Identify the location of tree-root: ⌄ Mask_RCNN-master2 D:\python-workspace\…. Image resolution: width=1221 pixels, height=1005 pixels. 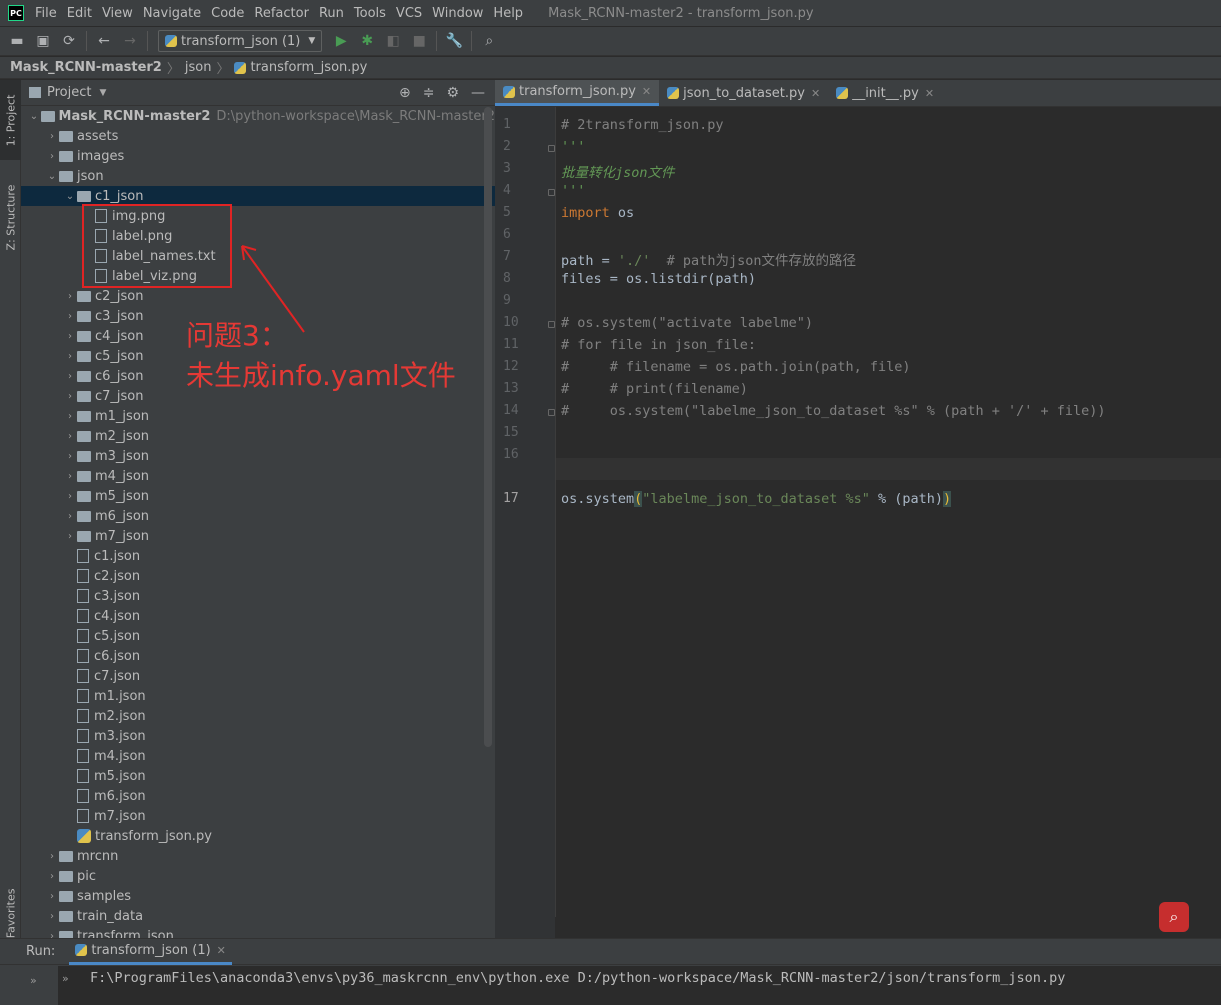
(258, 116).